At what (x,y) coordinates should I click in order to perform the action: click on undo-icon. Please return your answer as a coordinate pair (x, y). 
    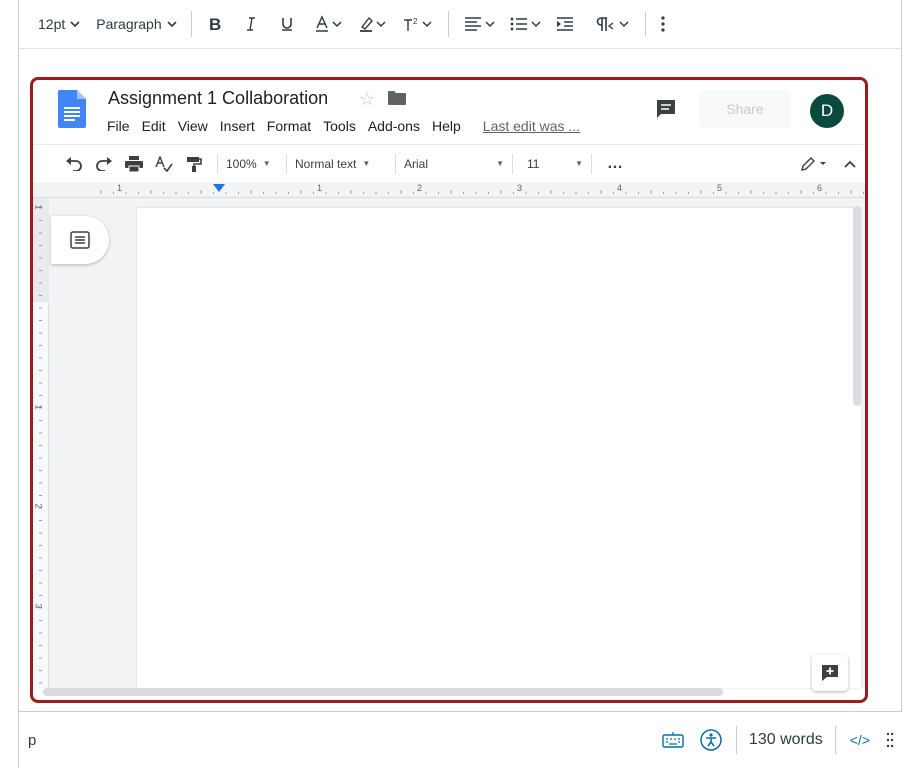
    Looking at the image, I should click on (74, 163).